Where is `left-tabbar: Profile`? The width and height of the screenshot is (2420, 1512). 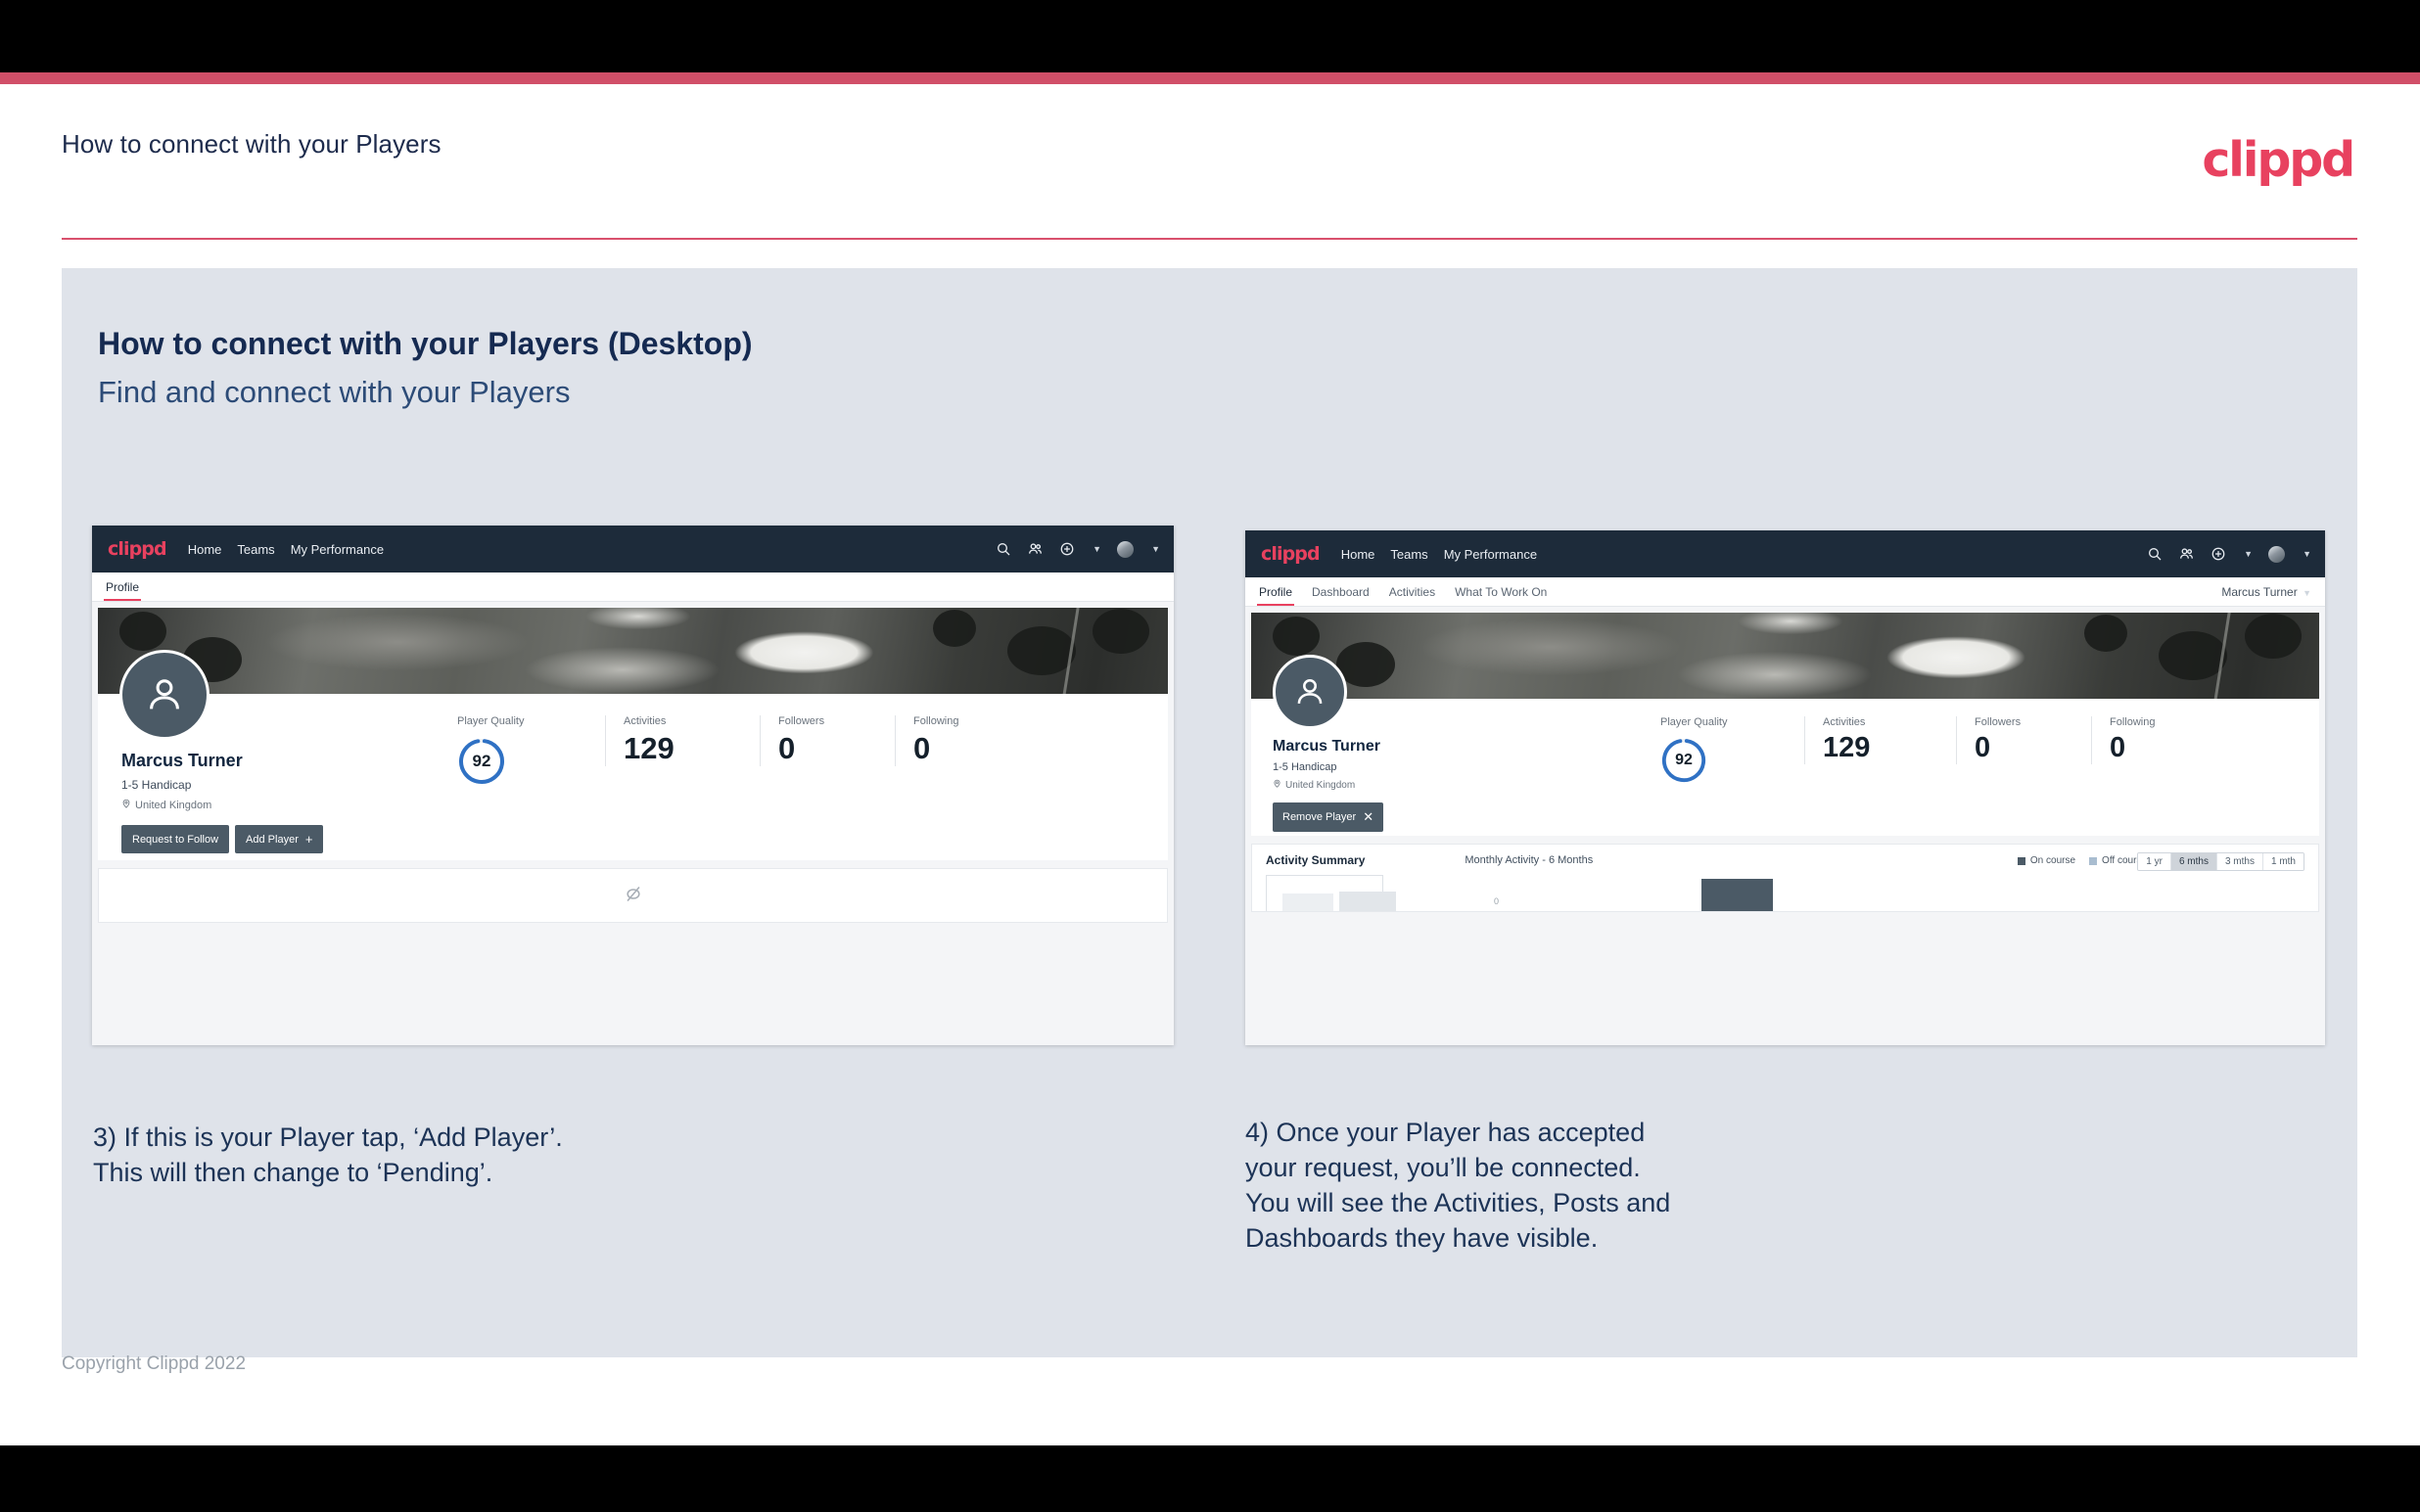
left-tabbar: Profile is located at coordinates (633, 587).